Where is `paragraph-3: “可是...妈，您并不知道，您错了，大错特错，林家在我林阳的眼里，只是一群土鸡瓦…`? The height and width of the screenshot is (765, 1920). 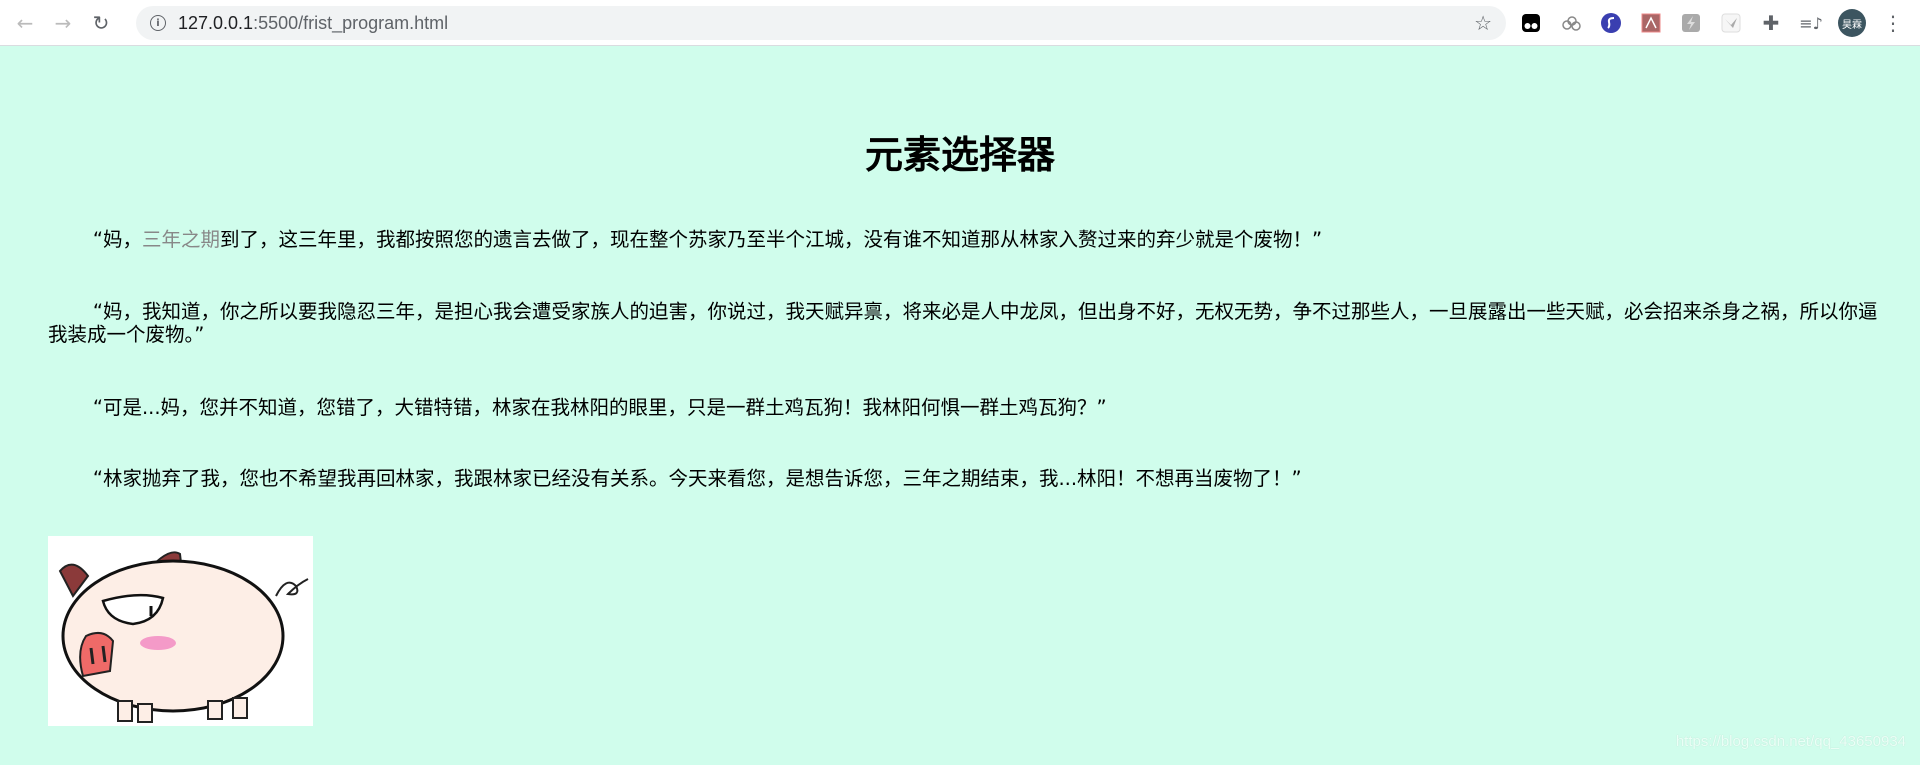 paragraph-3: “可是...妈，您并不知道，您错了，大错特错，林家在我林阳的眼里，只是一群土鸡瓦… is located at coordinates (599, 407).